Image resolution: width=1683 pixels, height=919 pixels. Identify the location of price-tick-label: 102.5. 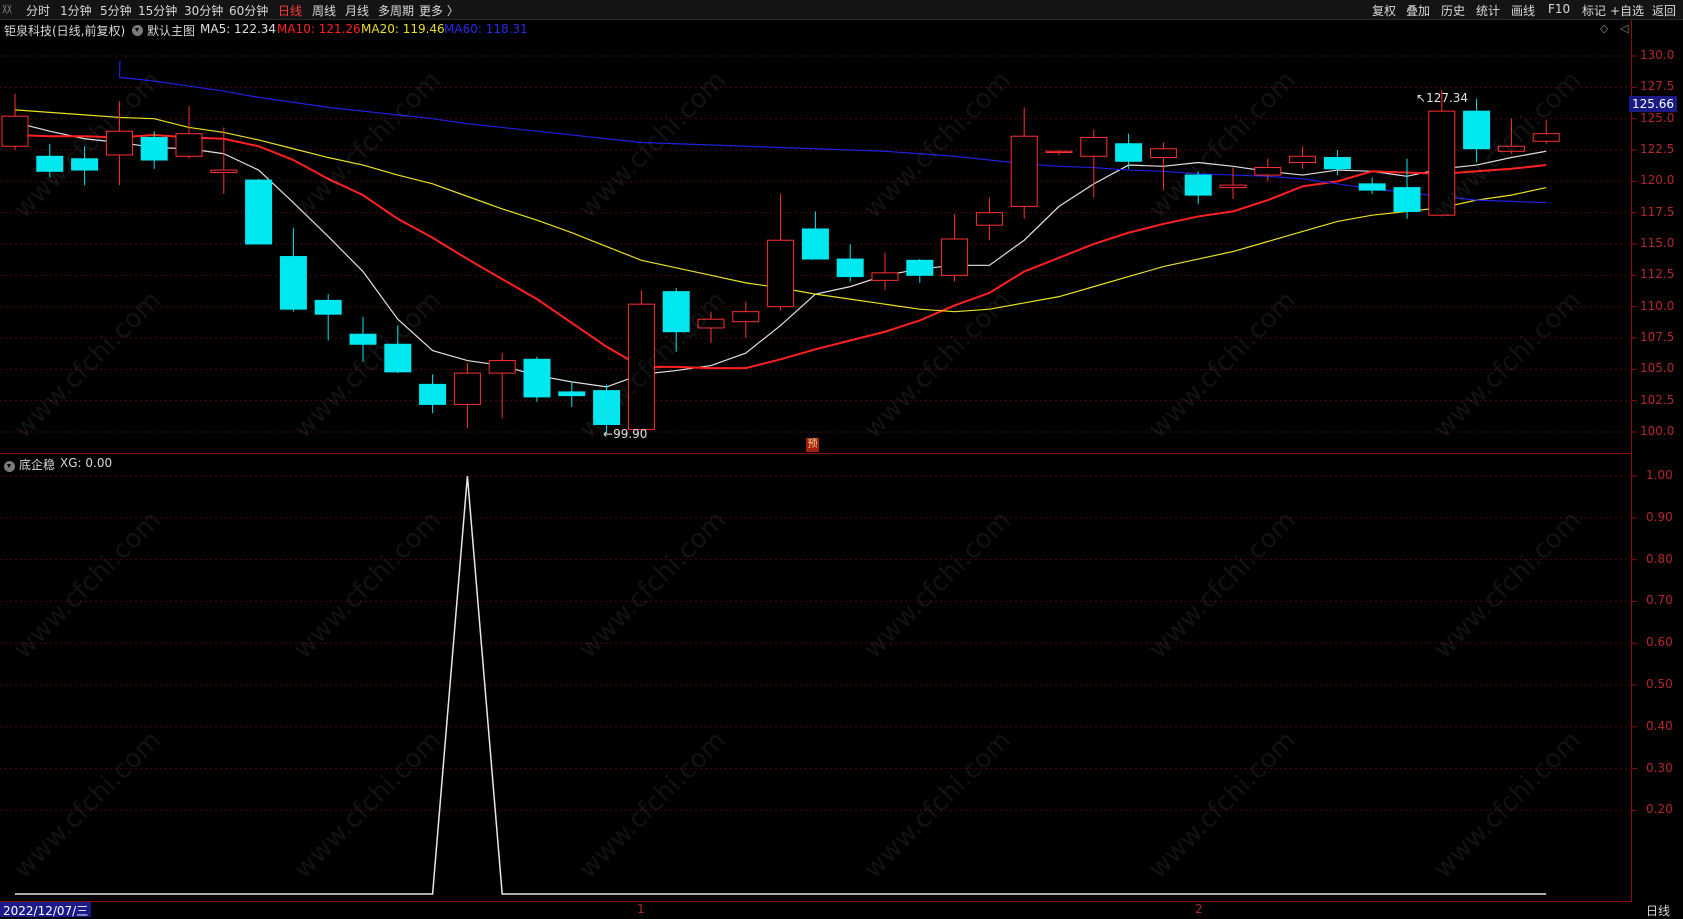
(1657, 399).